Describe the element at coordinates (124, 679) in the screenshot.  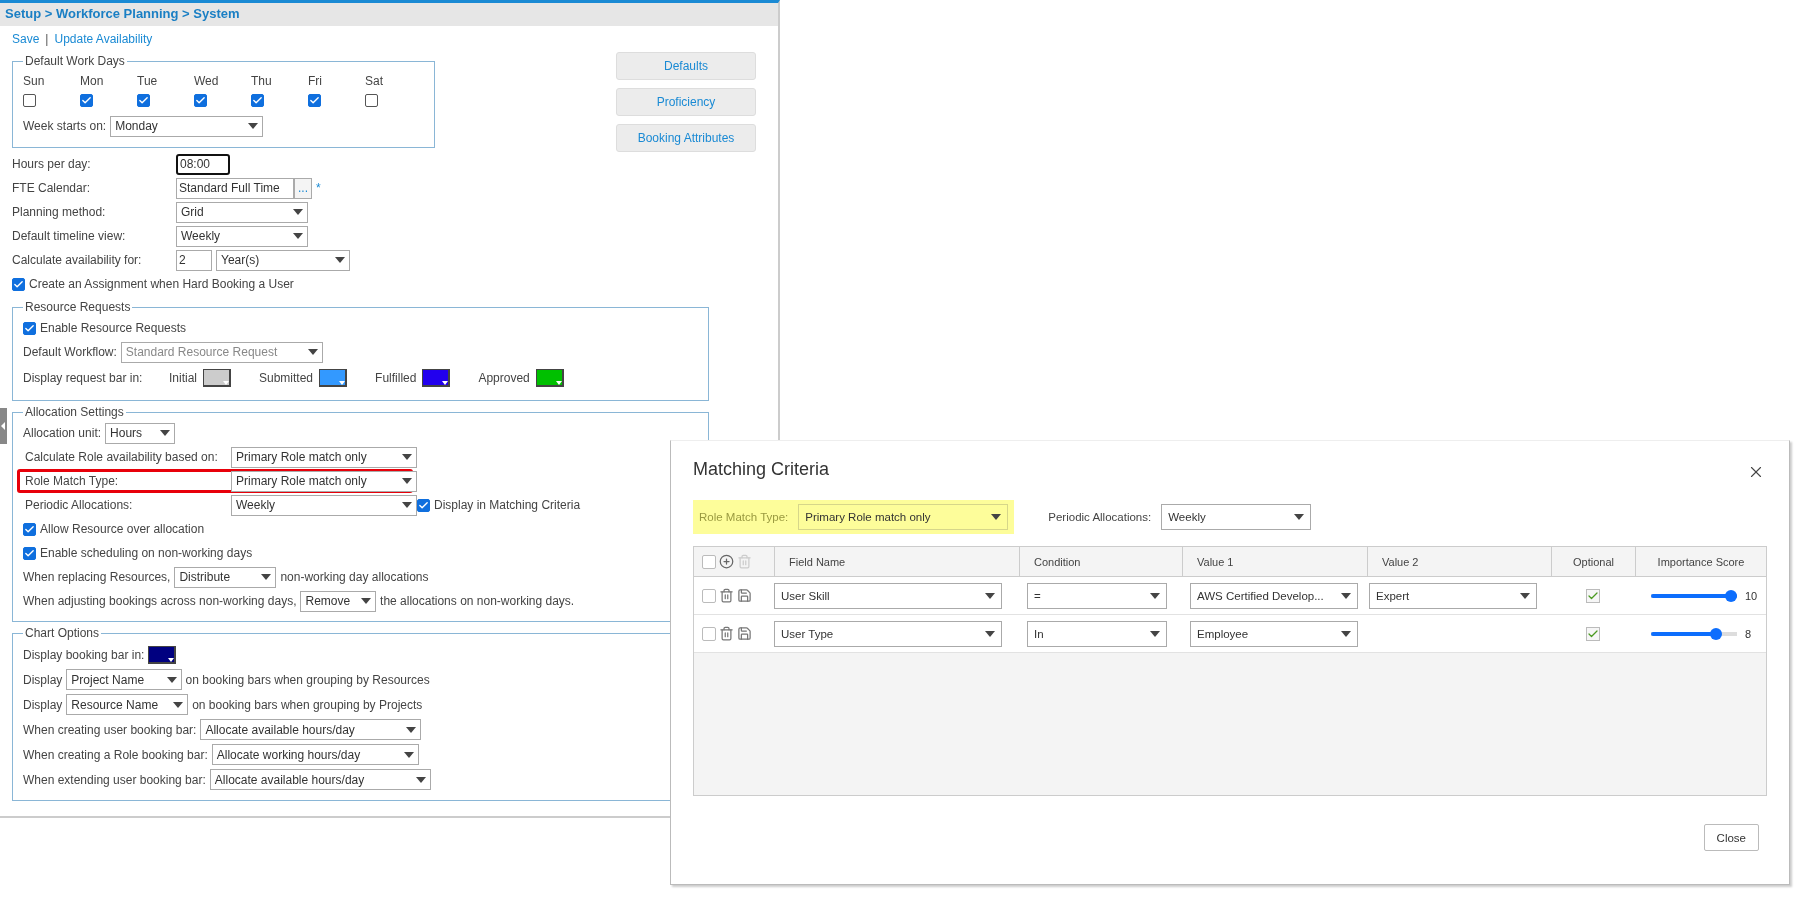
I see `dropdown: Project Name` at that location.